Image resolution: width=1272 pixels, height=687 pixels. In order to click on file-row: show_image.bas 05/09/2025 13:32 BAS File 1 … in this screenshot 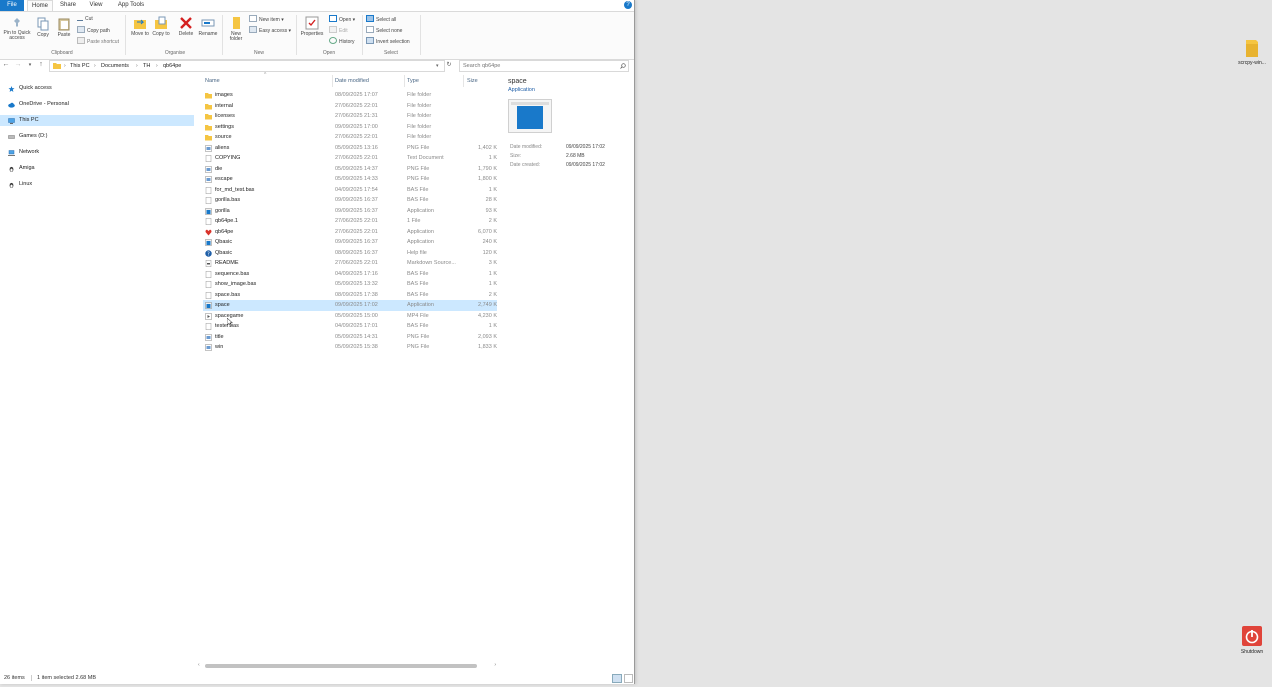, I will do `click(350, 284)`.